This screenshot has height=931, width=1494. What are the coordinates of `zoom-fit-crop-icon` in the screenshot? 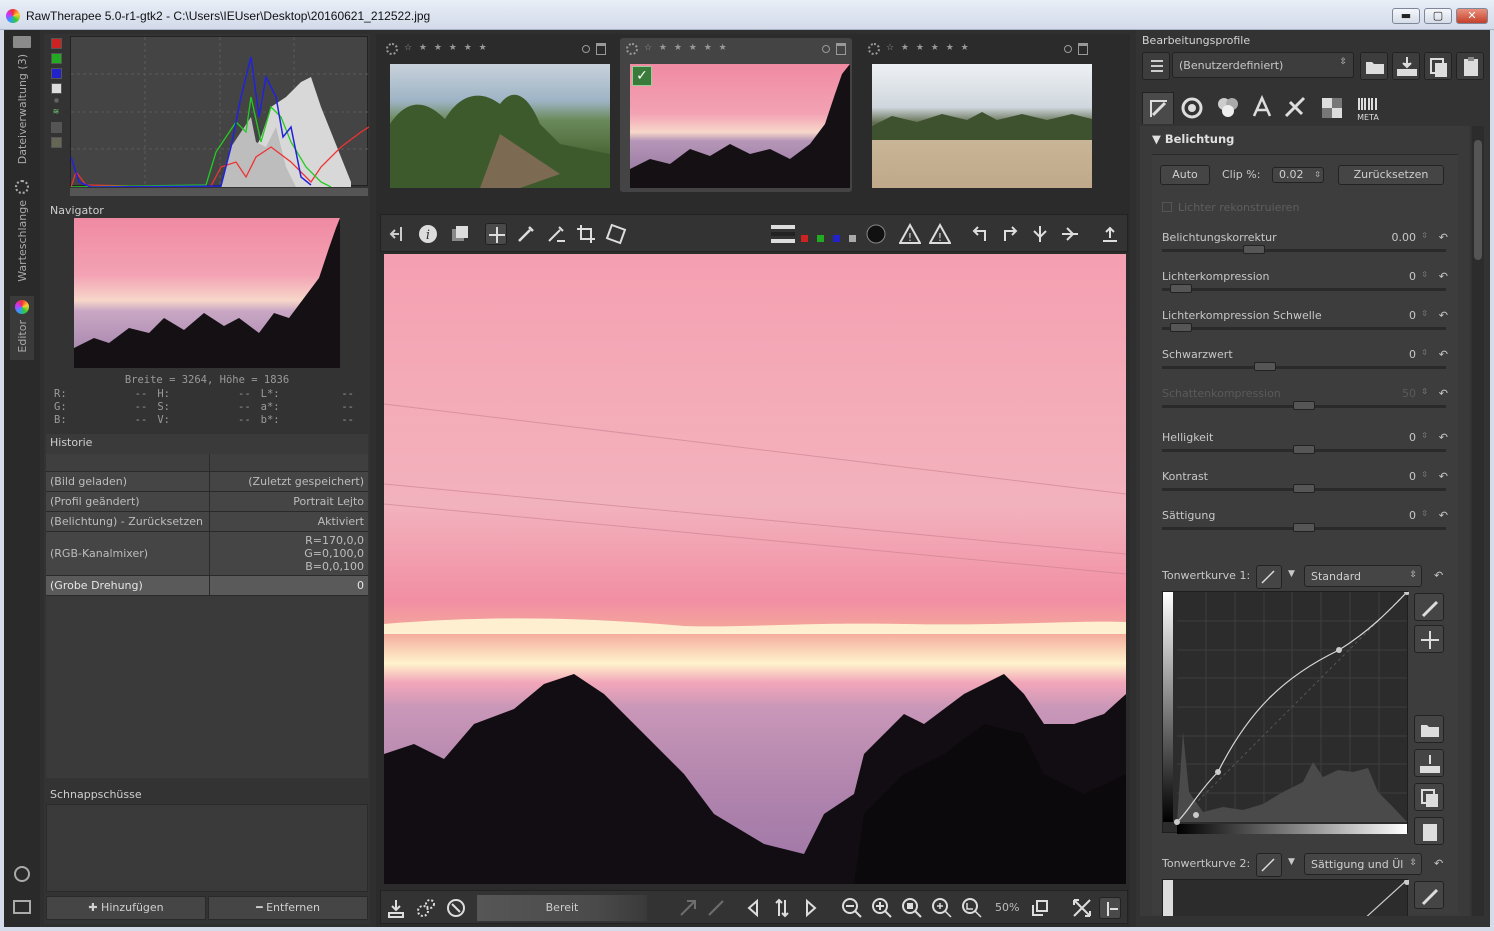 It's located at (972, 908).